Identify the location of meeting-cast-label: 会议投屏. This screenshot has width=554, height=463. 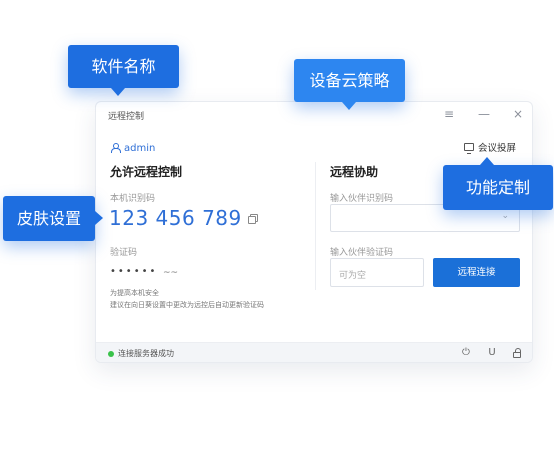
(497, 148).